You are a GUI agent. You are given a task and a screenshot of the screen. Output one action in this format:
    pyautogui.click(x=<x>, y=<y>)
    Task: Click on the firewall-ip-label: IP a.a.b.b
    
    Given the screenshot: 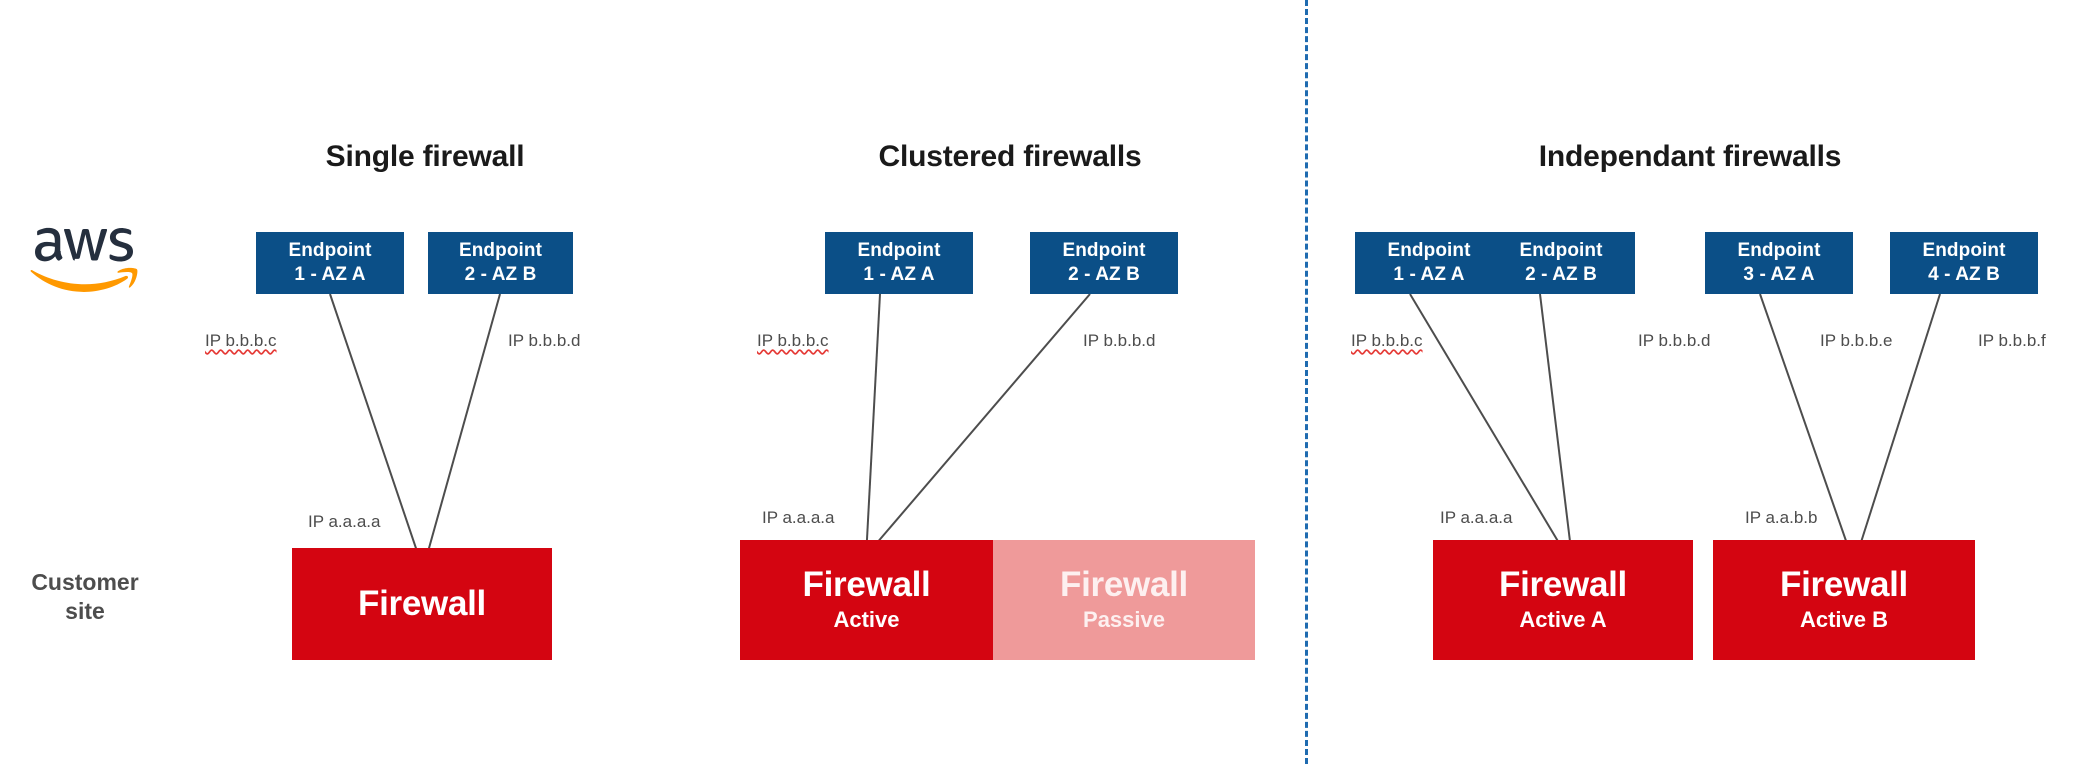 What is the action you would take?
    pyautogui.click(x=1781, y=517)
    